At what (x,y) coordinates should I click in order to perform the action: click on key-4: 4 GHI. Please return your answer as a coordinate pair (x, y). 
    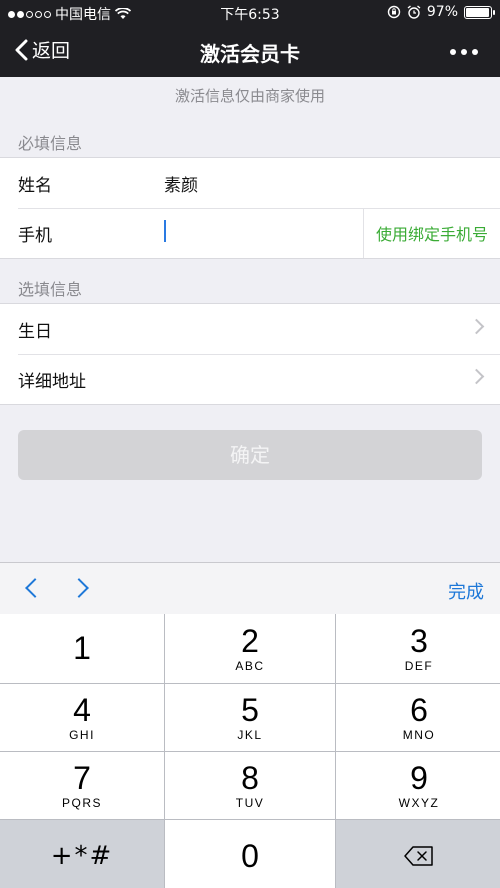
    Looking at the image, I should click on (82, 717).